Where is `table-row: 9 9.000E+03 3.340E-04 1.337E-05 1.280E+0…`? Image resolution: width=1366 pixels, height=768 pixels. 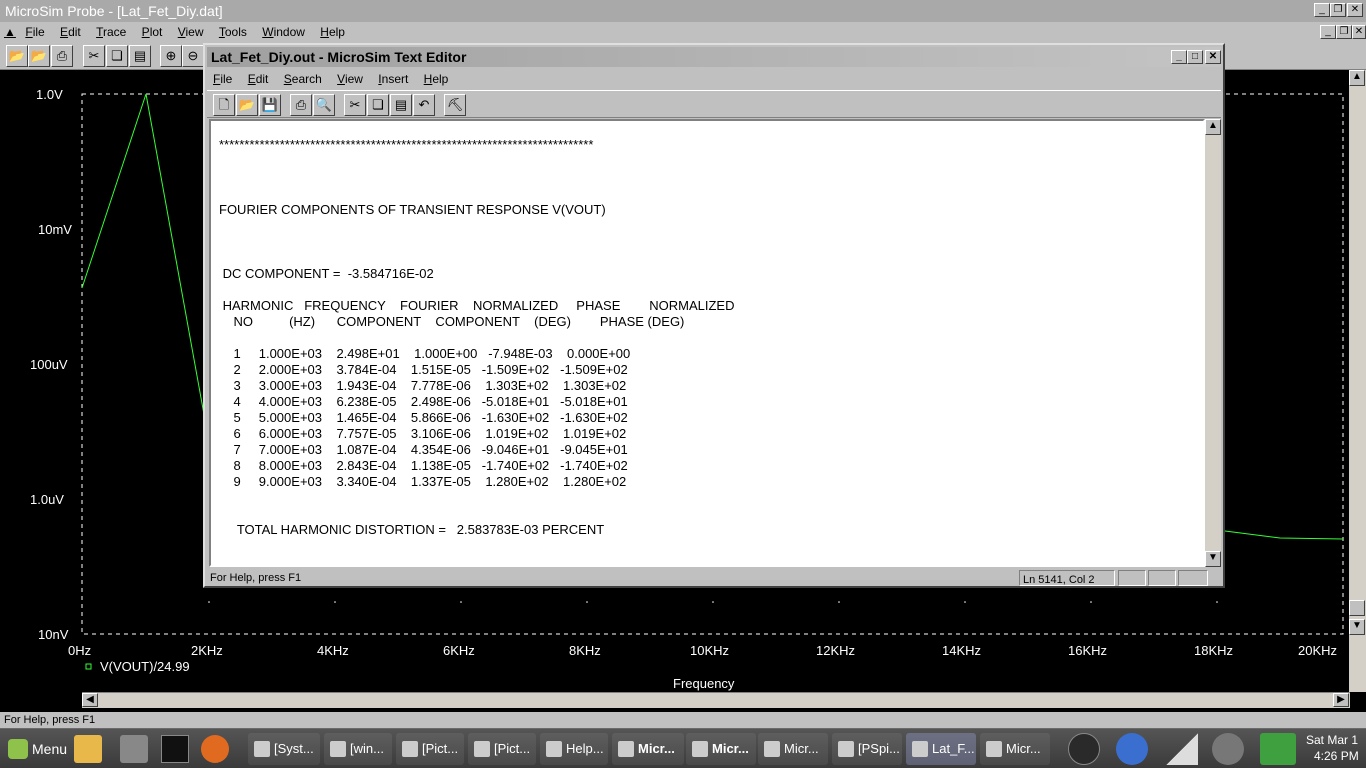
table-row: 9 9.000E+03 3.340E-04 1.337E-05 1.280E+0… is located at coordinates (423, 481).